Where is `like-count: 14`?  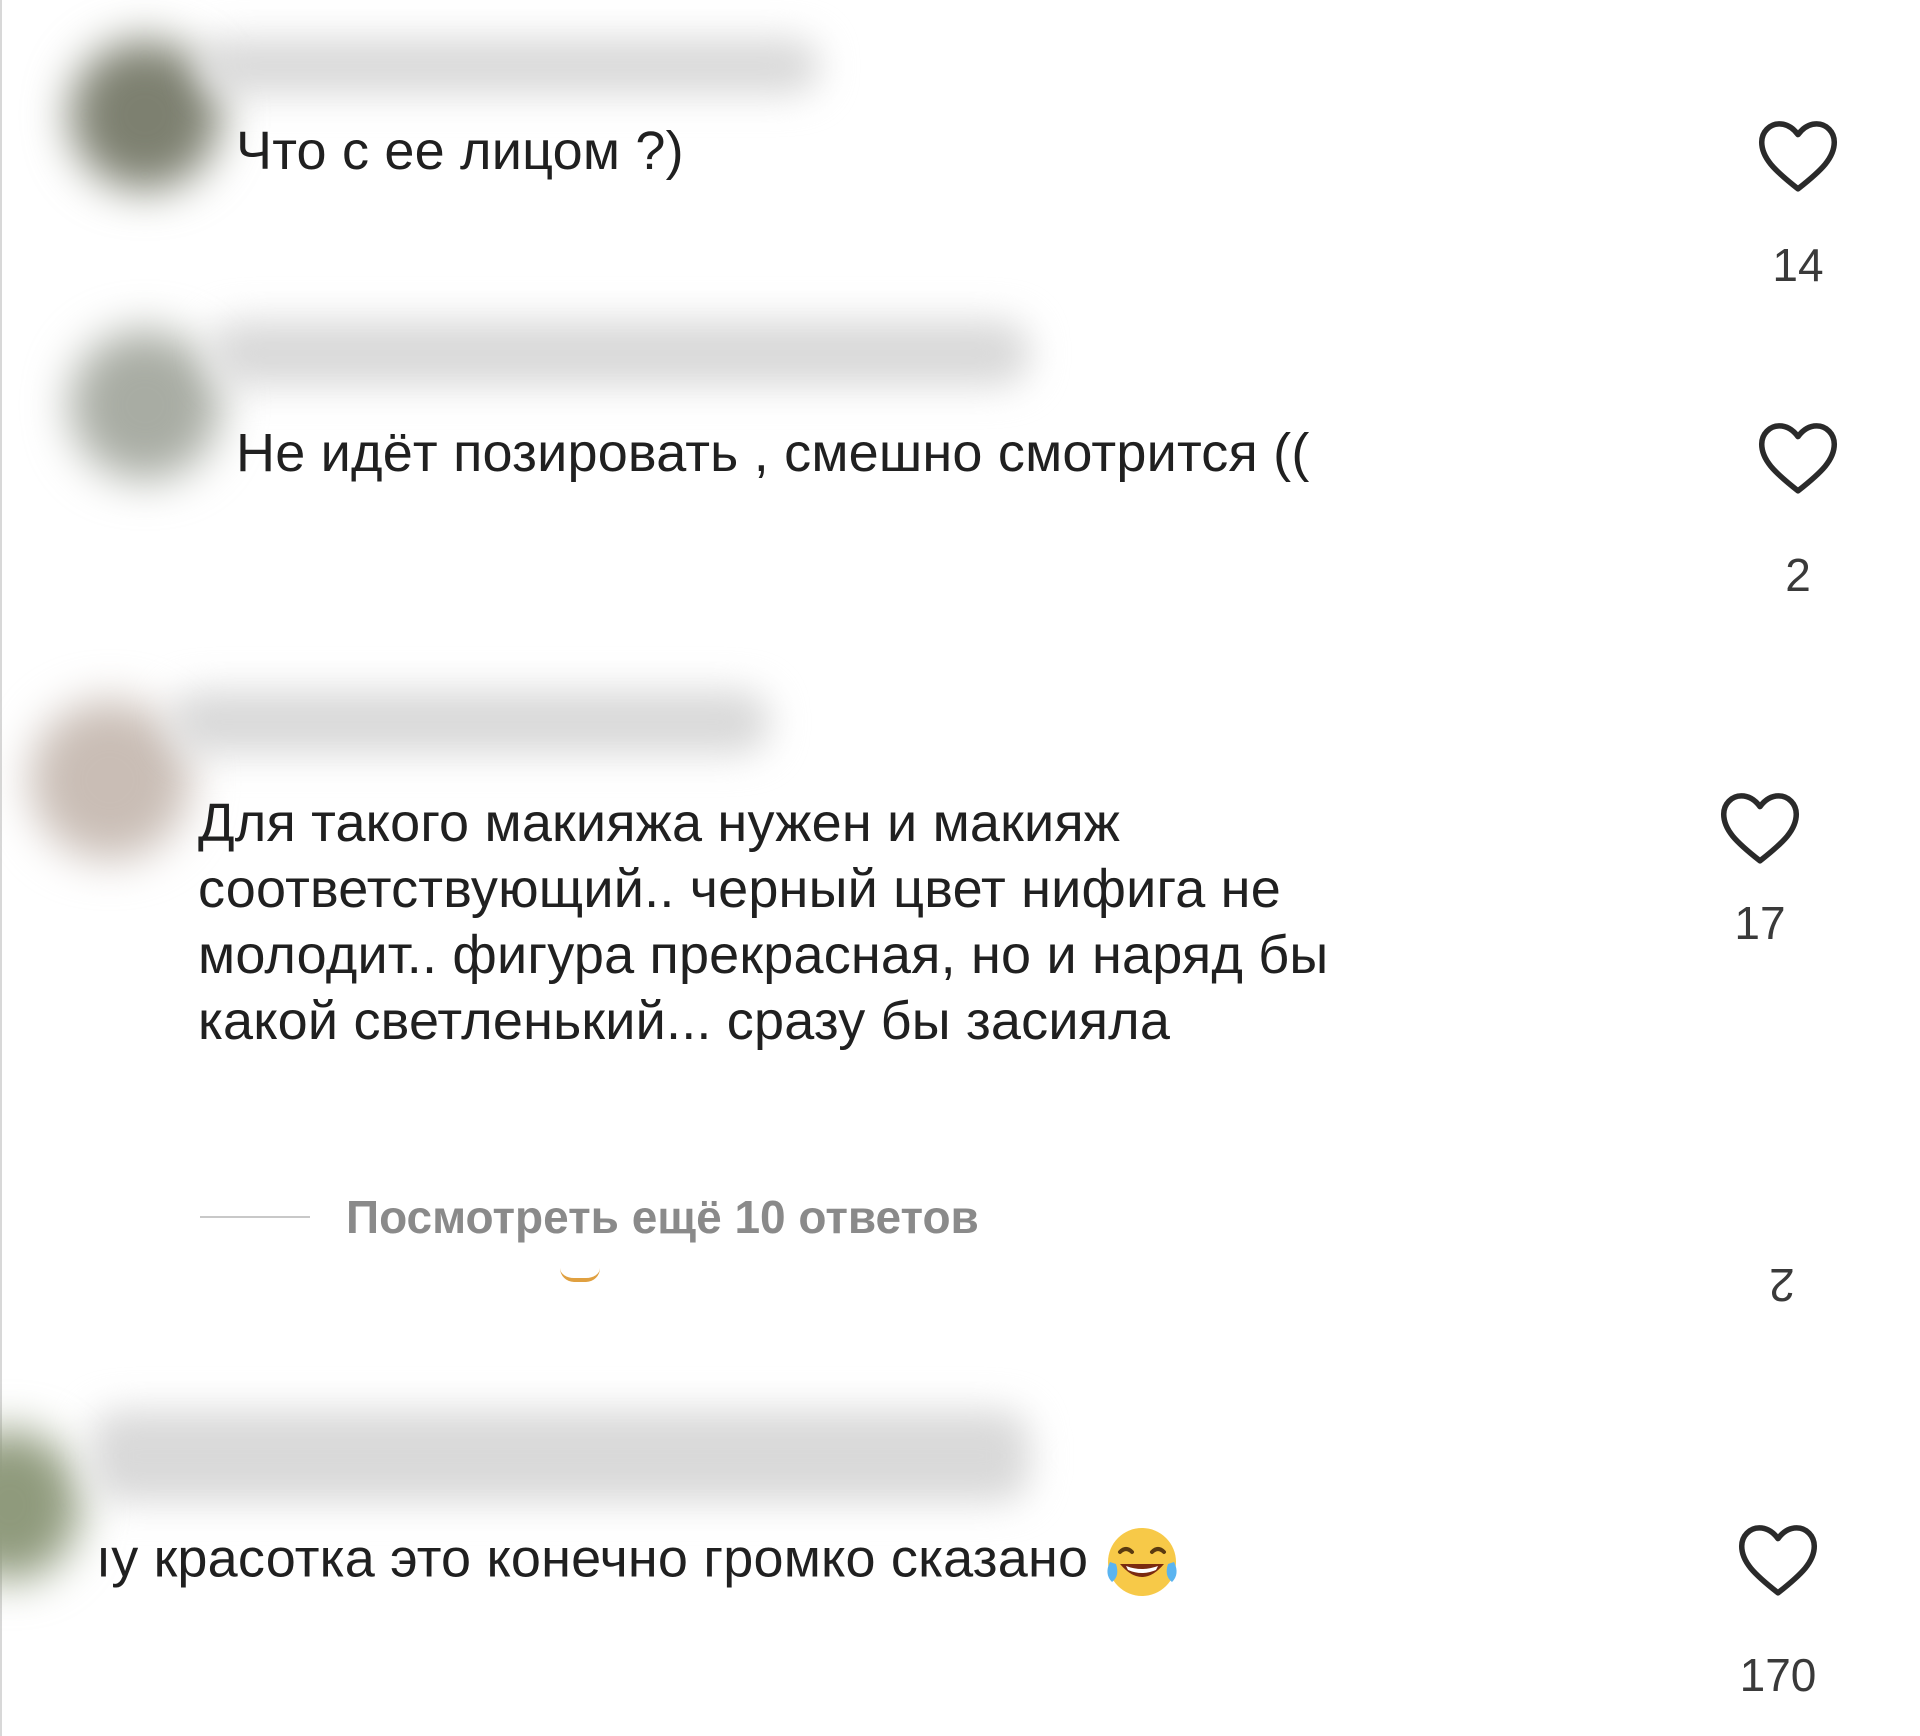 like-count: 14 is located at coordinates (1798, 265).